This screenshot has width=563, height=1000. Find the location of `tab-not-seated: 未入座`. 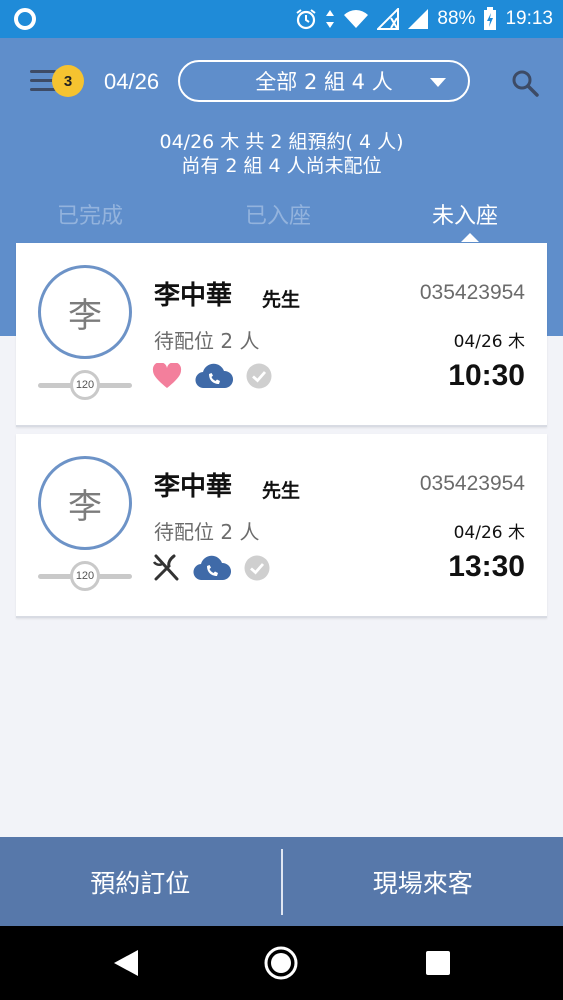

tab-not-seated: 未入座 is located at coordinates (465, 214).